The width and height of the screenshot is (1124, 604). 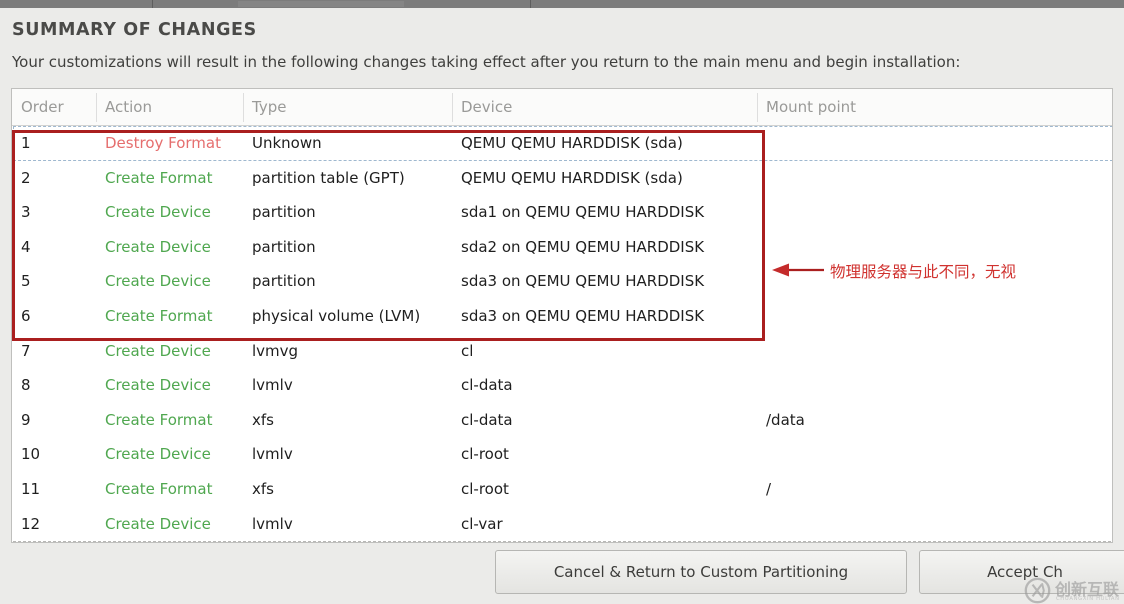 I want to click on cell-order: 7, so click(x=26, y=350).